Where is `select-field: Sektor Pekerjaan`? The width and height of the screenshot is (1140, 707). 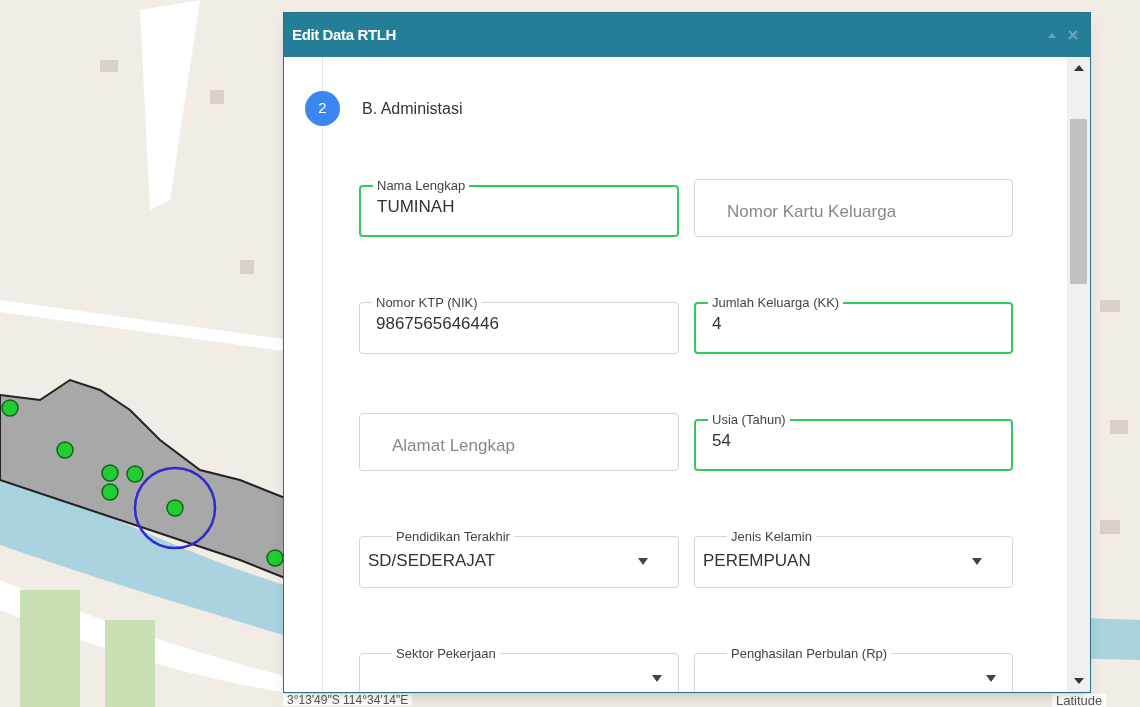 select-field: Sektor Pekerjaan is located at coordinates (519, 669).